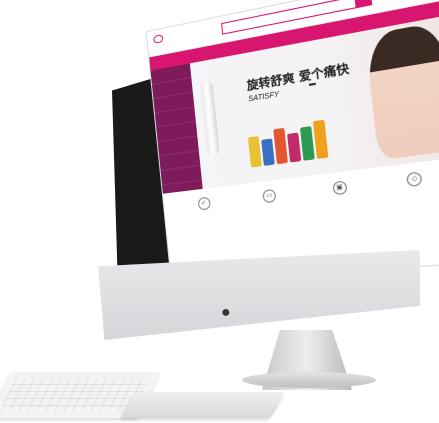 The image size is (439, 423). What do you see at coordinates (363, 4) in the screenshot?
I see `search-button` at bounding box center [363, 4].